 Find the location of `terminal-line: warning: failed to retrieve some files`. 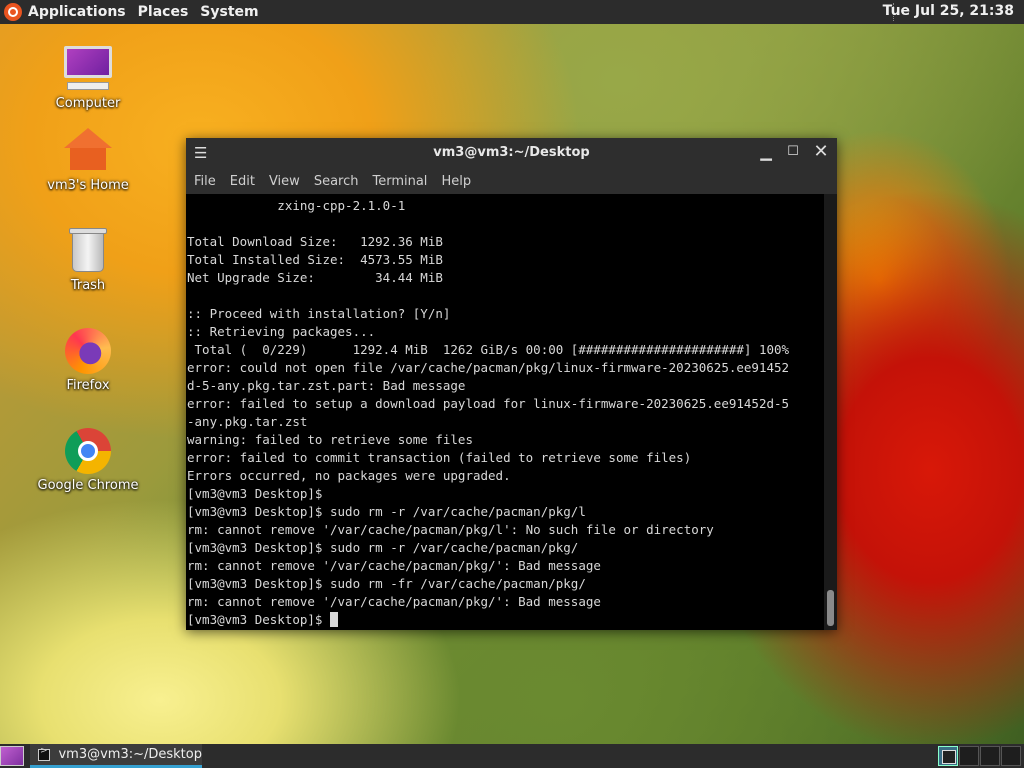

terminal-line: warning: failed to retrieve some files is located at coordinates (330, 439).